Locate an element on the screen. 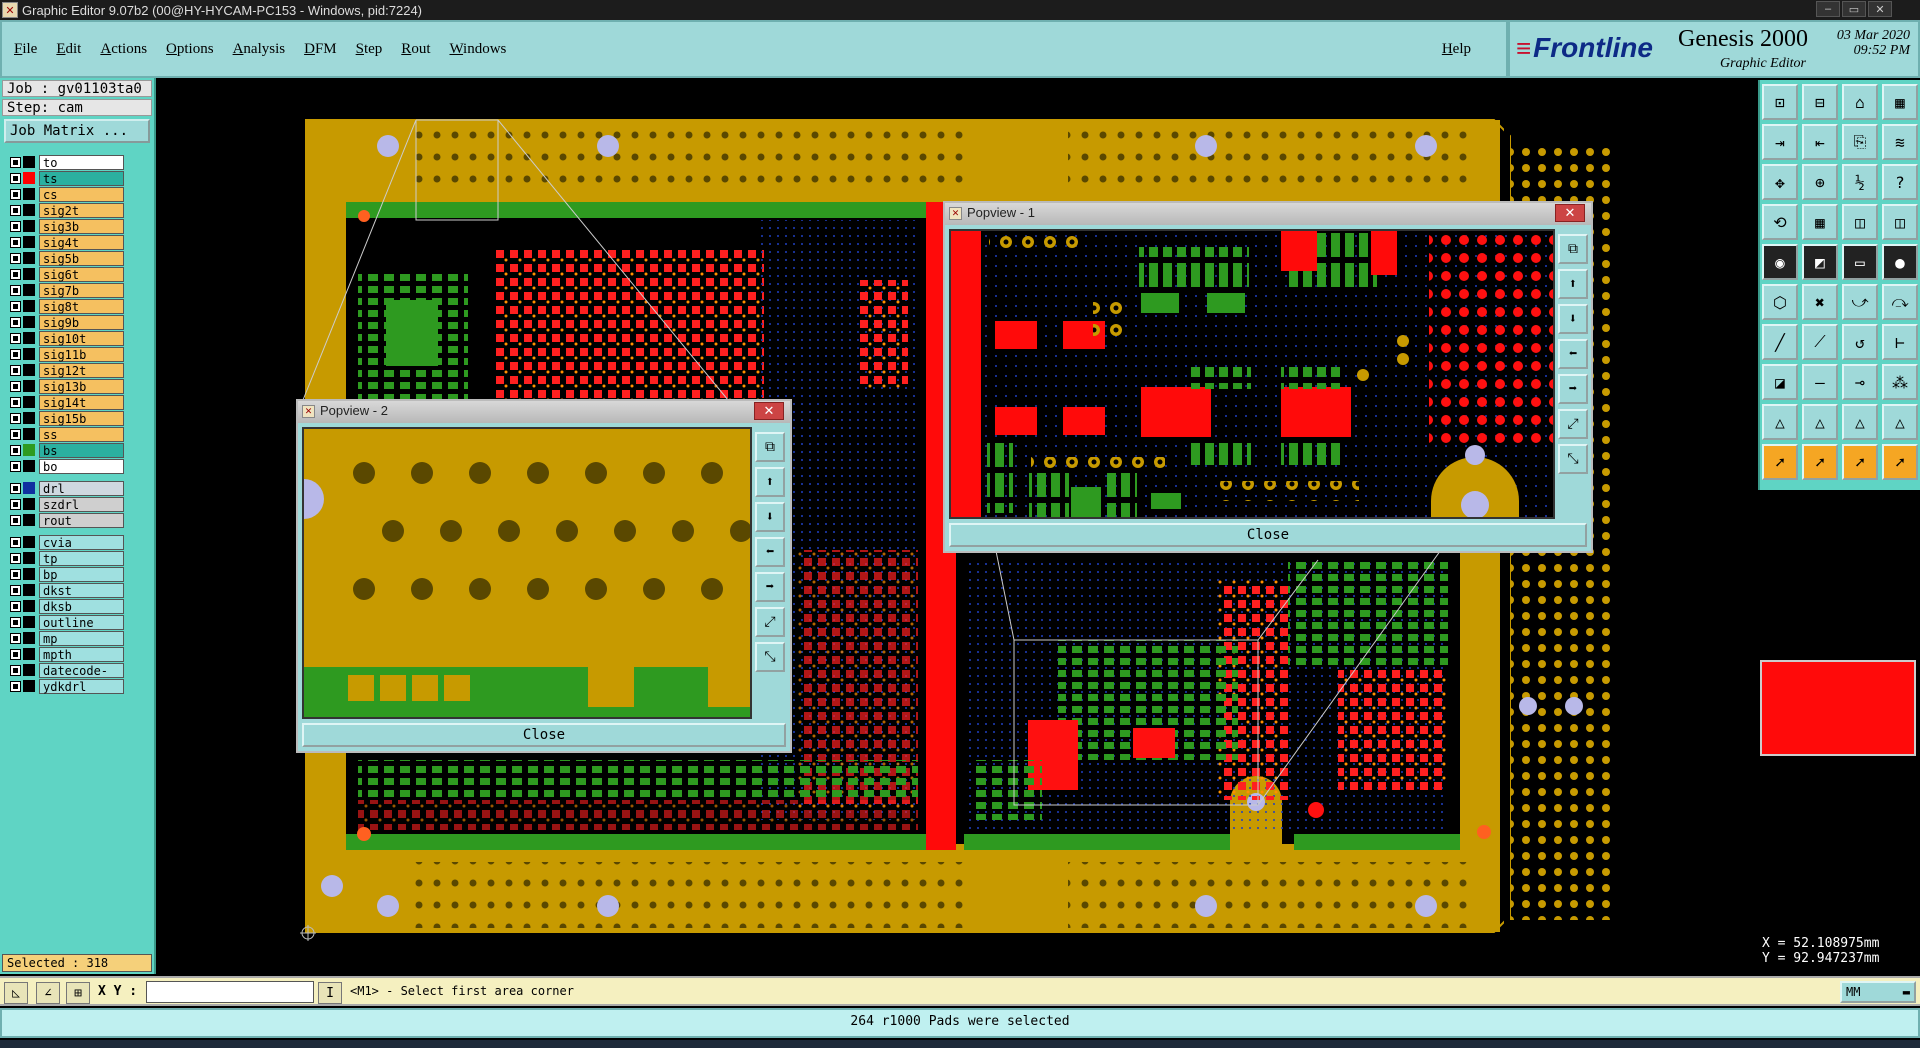 The image size is (1920, 1048). layer-row: szdrl is located at coordinates (64, 504).